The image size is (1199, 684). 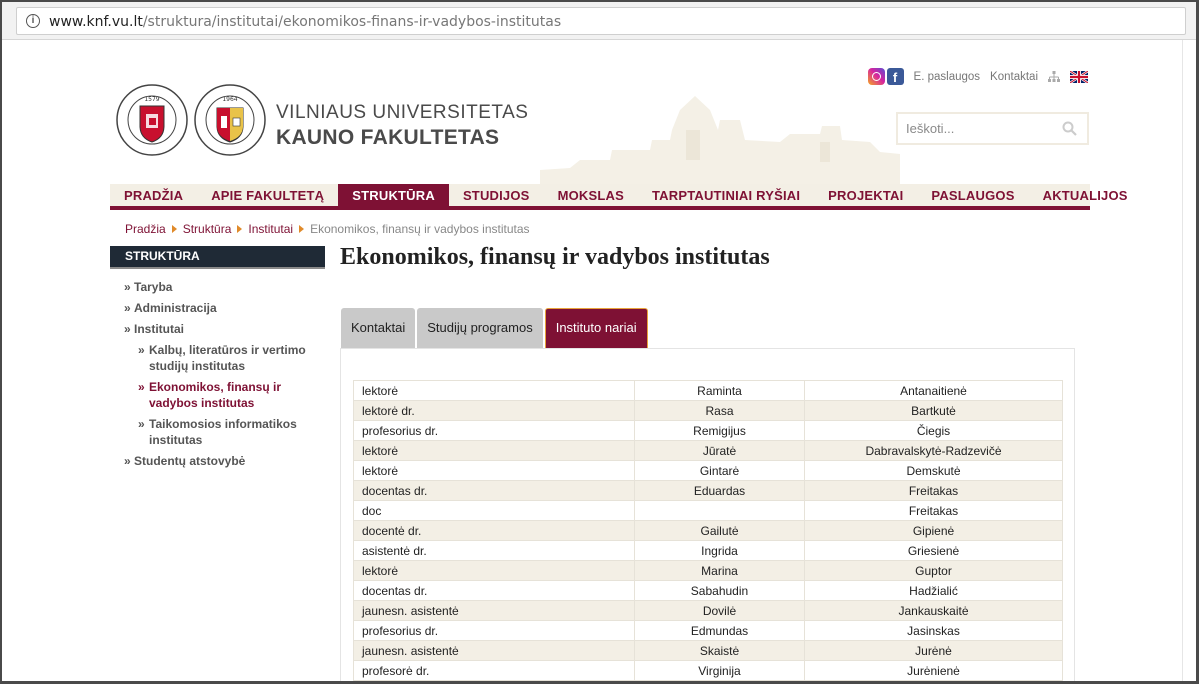 I want to click on sidebar-title: STRUKTŪRA, so click(x=217, y=257).